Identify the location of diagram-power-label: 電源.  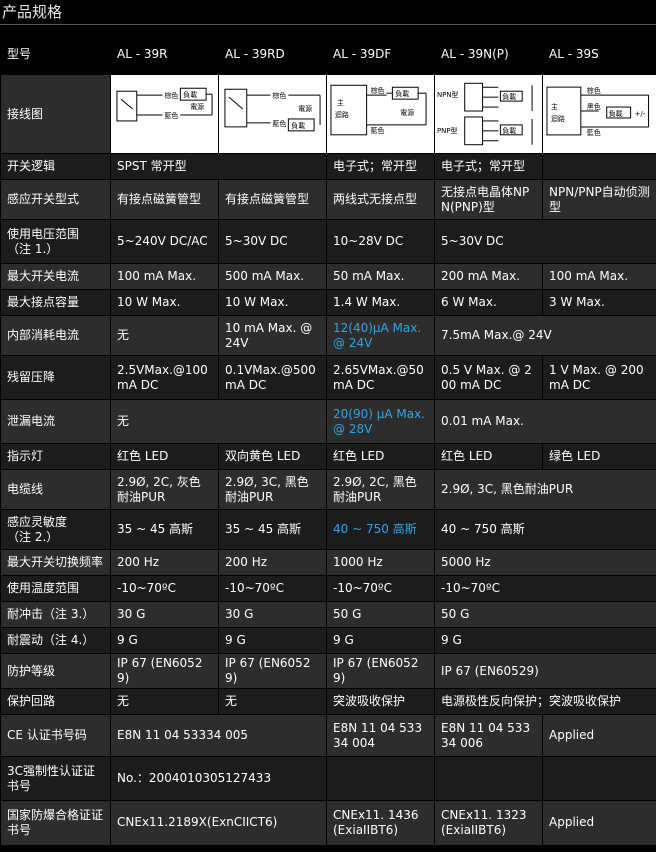
(197, 106).